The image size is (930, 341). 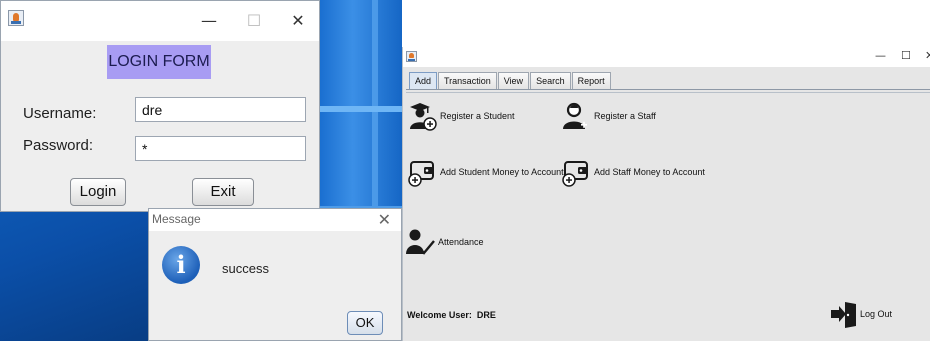 What do you see at coordinates (439, 315) in the screenshot?
I see `welcome-label: Welcome User:` at bounding box center [439, 315].